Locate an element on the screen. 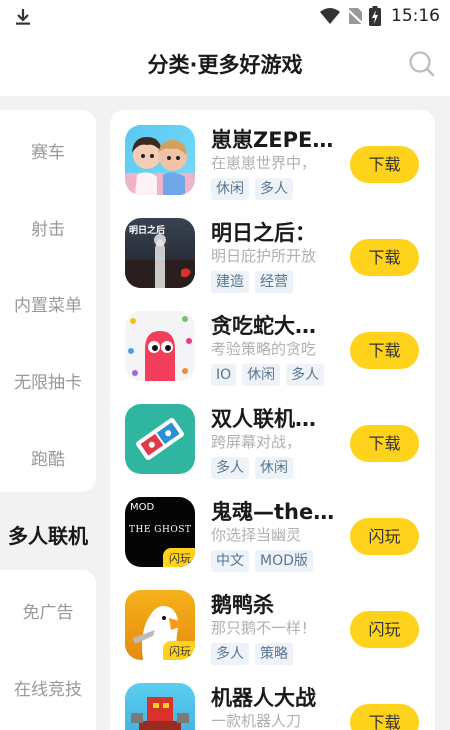  download-notification-icon is located at coordinates (23, 17).